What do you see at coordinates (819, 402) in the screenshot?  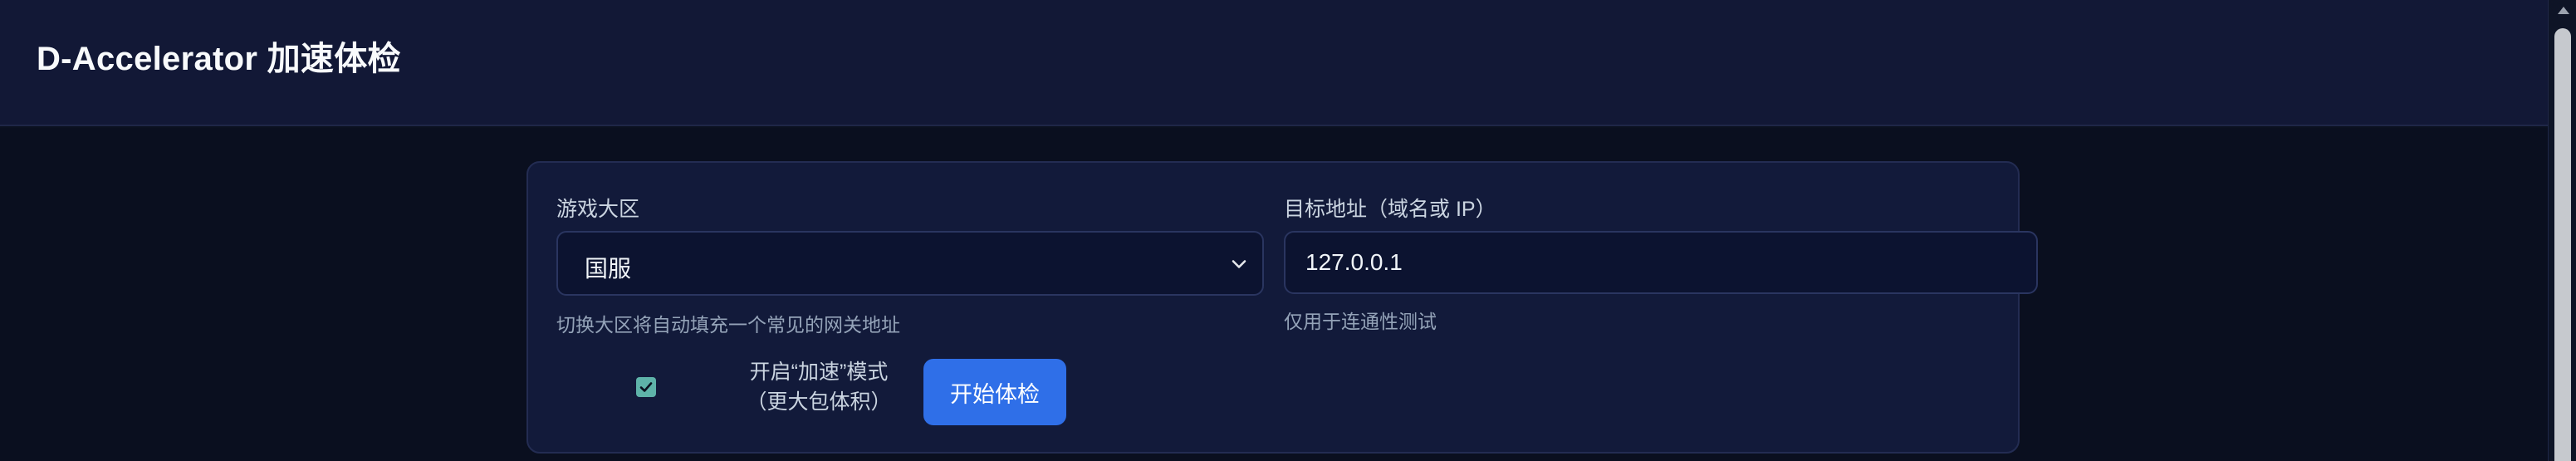 I see `accel-mode-label-line2: （更大包体积）` at bounding box center [819, 402].